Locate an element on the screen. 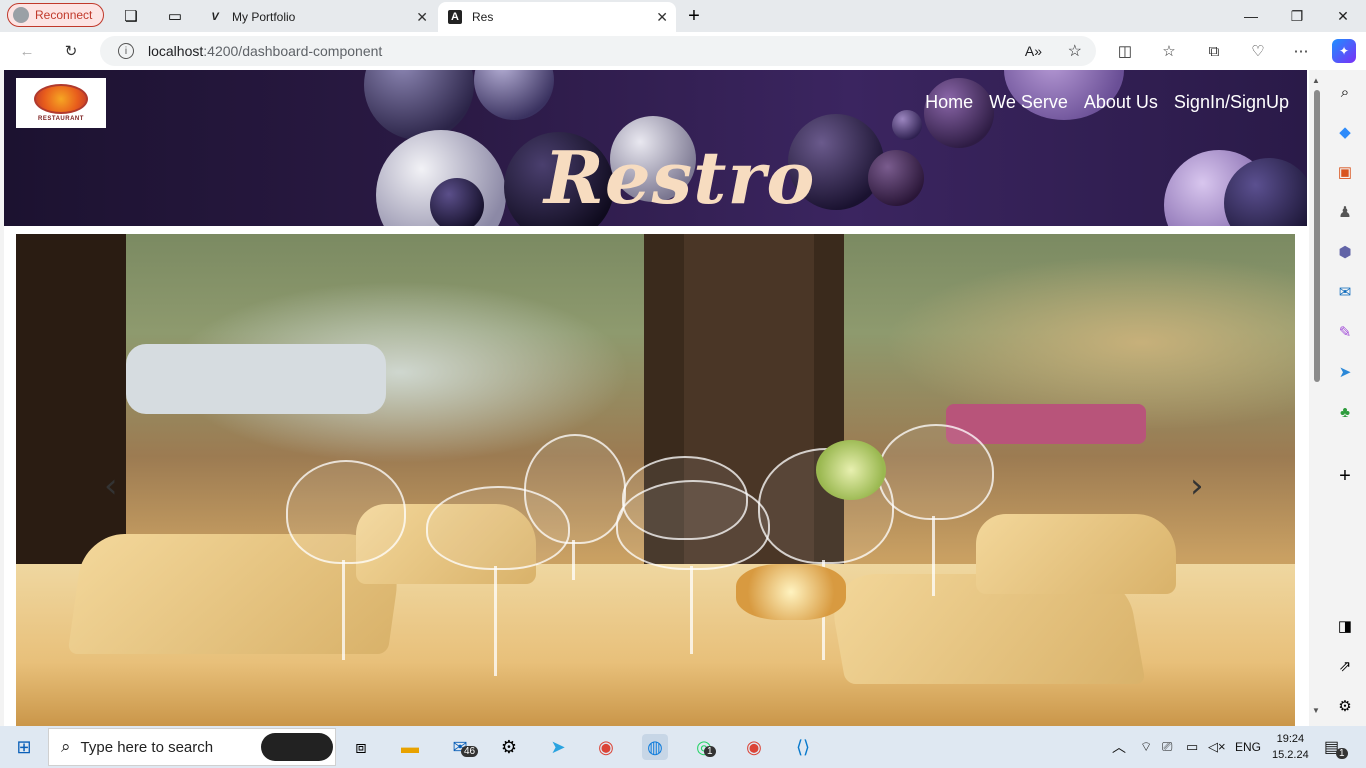  volume-muted-icon: ◁× is located at coordinates (1217, 747).